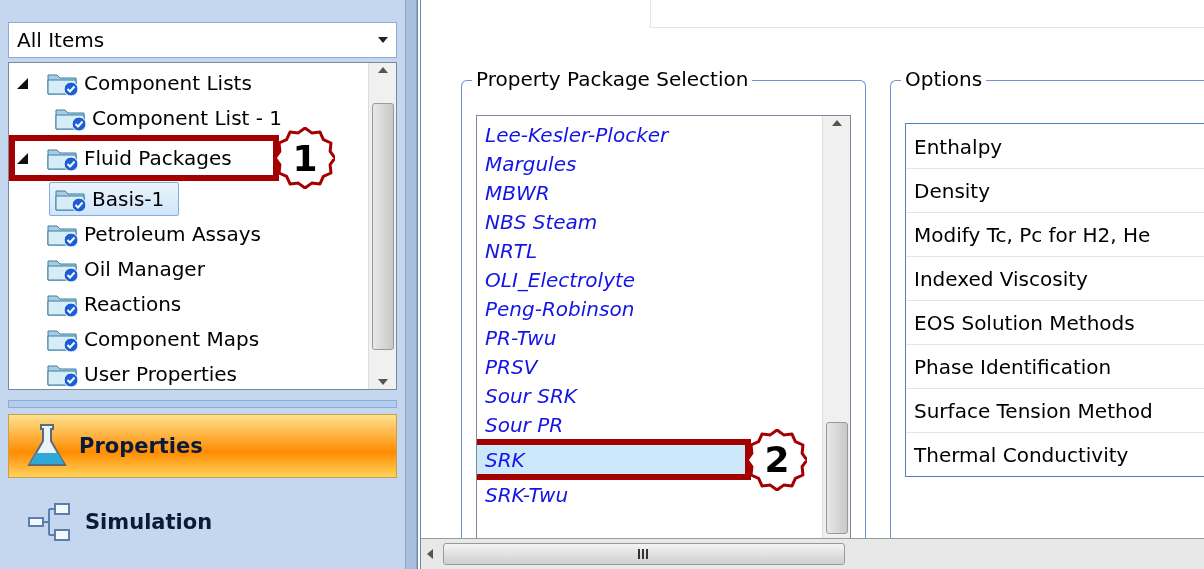 The width and height of the screenshot is (1204, 569). I want to click on tree-item: Component Lists, so click(149, 82).